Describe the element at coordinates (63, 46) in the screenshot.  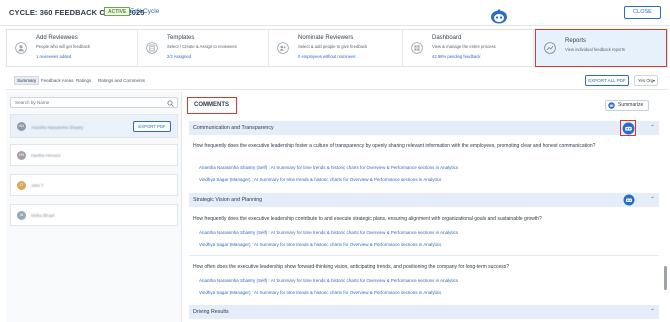
I see `step-description: People who will get feedback` at that location.